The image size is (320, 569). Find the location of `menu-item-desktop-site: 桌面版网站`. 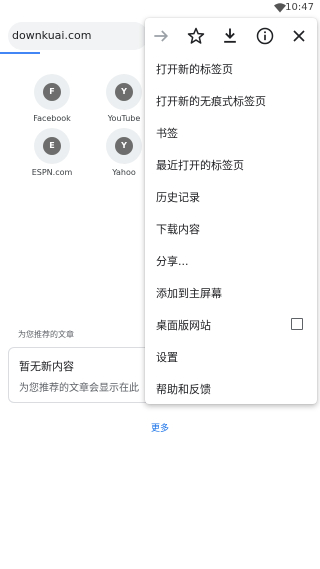

menu-item-desktop-site: 桌面版网站 is located at coordinates (231, 324).